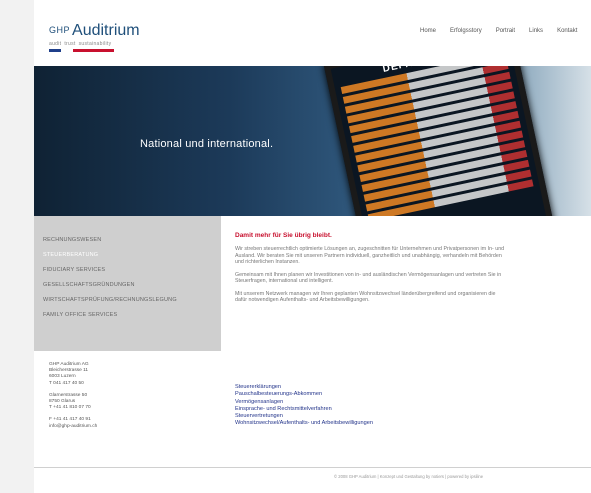 The image size is (591, 493). Describe the element at coordinates (127, 300) in the screenshot. I see `sidebar-item-wirtschaftspruefung: WIRTSCHAFTSPRÜFUNG/RECHNUNGSLEGUNG` at that location.